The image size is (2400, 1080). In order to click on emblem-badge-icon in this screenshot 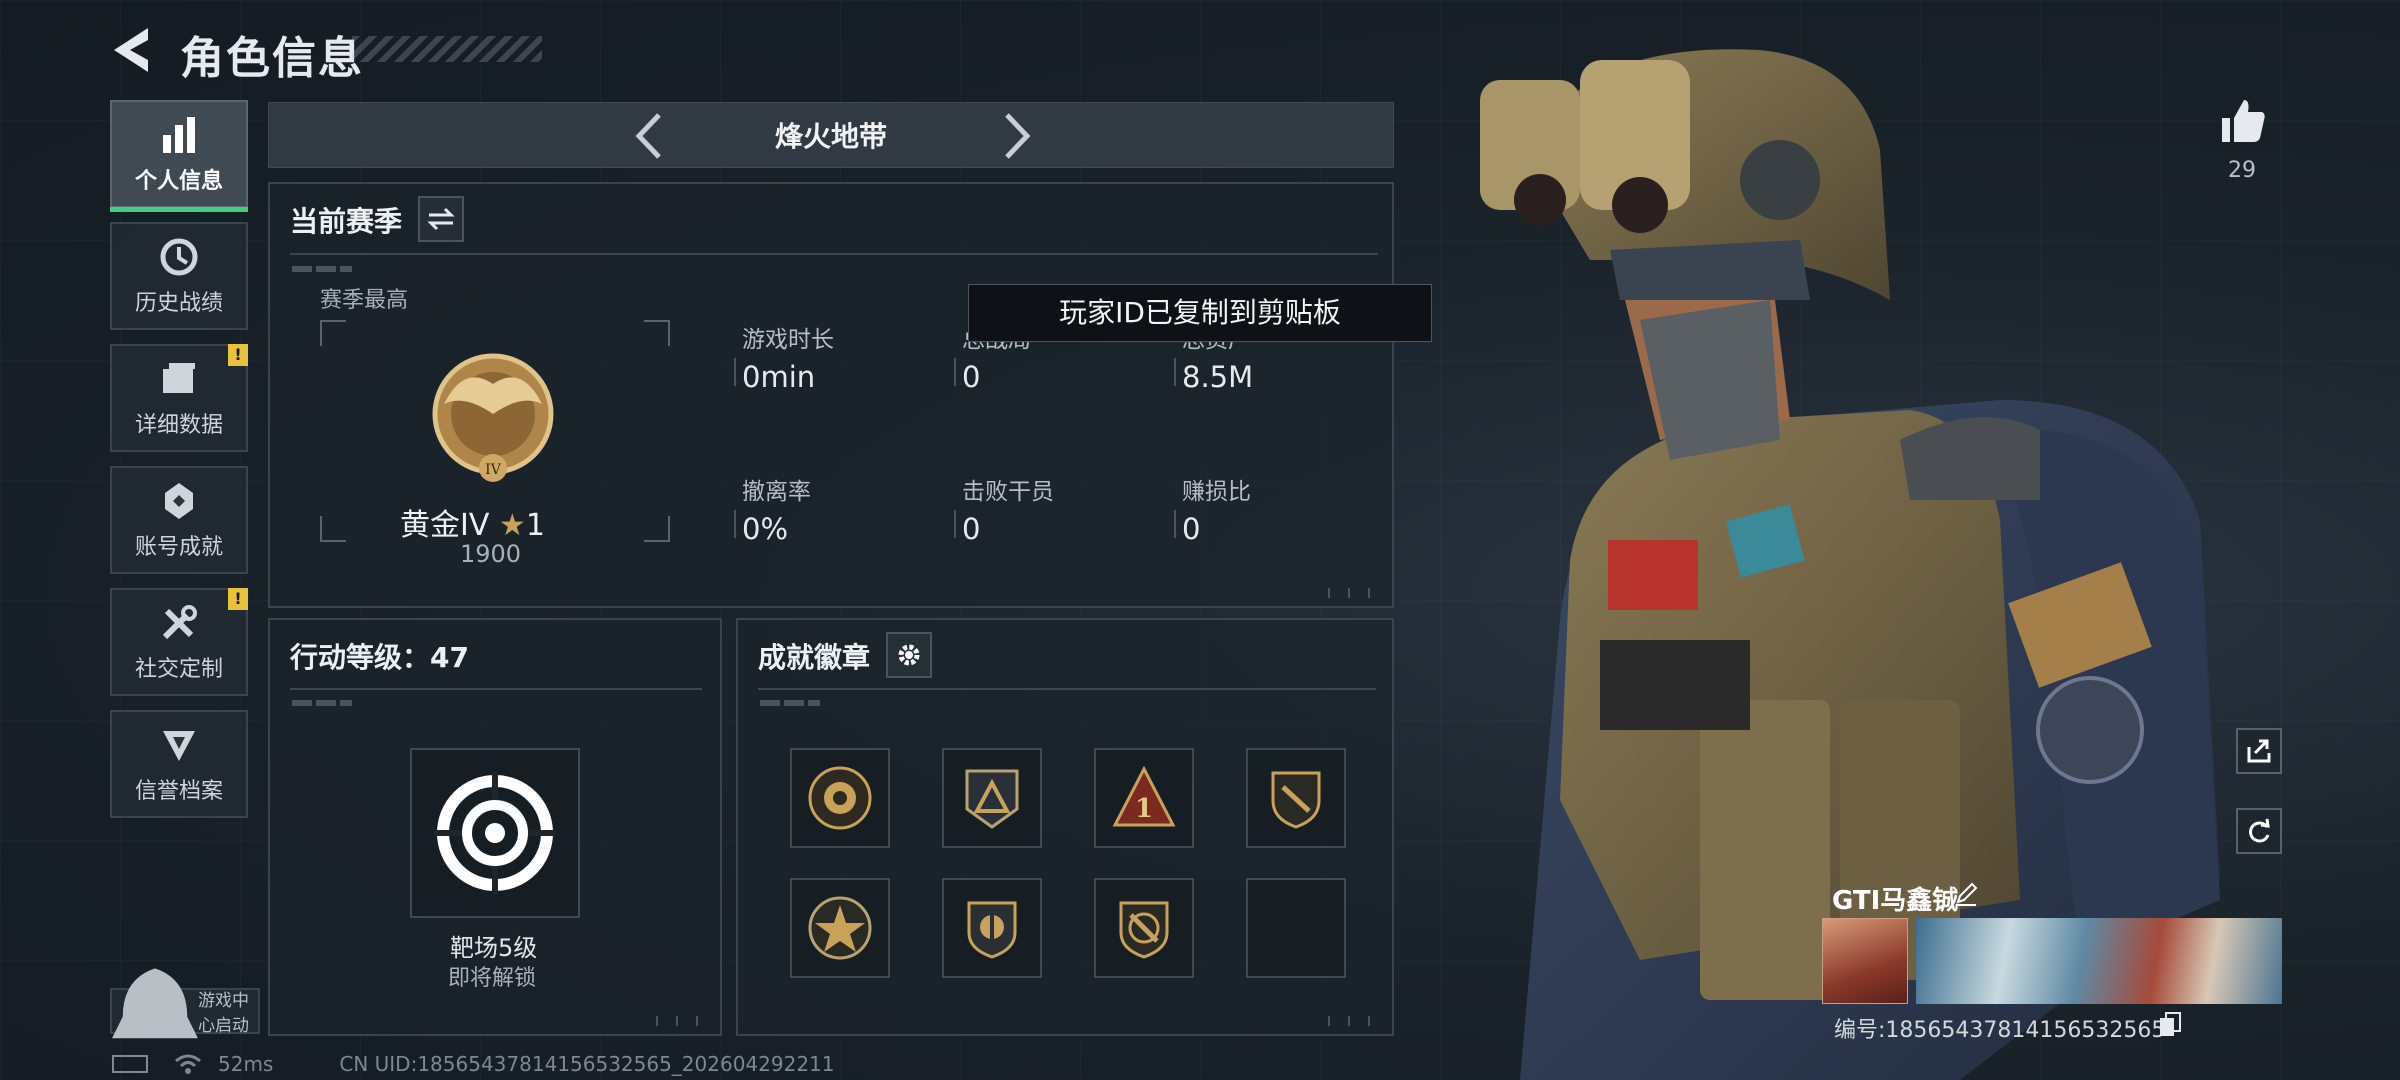, I will do `click(840, 798)`.